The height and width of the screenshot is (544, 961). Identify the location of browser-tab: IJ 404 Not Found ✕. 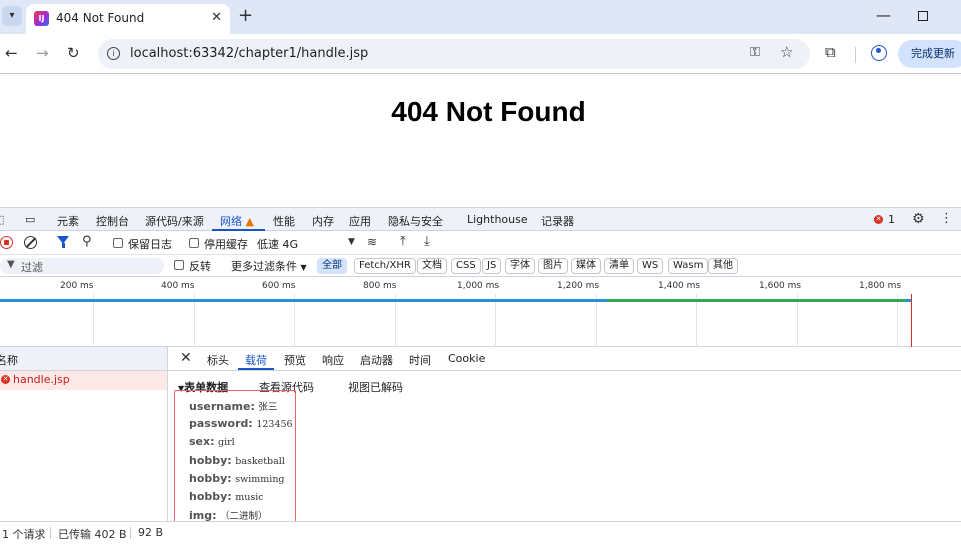
(128, 19).